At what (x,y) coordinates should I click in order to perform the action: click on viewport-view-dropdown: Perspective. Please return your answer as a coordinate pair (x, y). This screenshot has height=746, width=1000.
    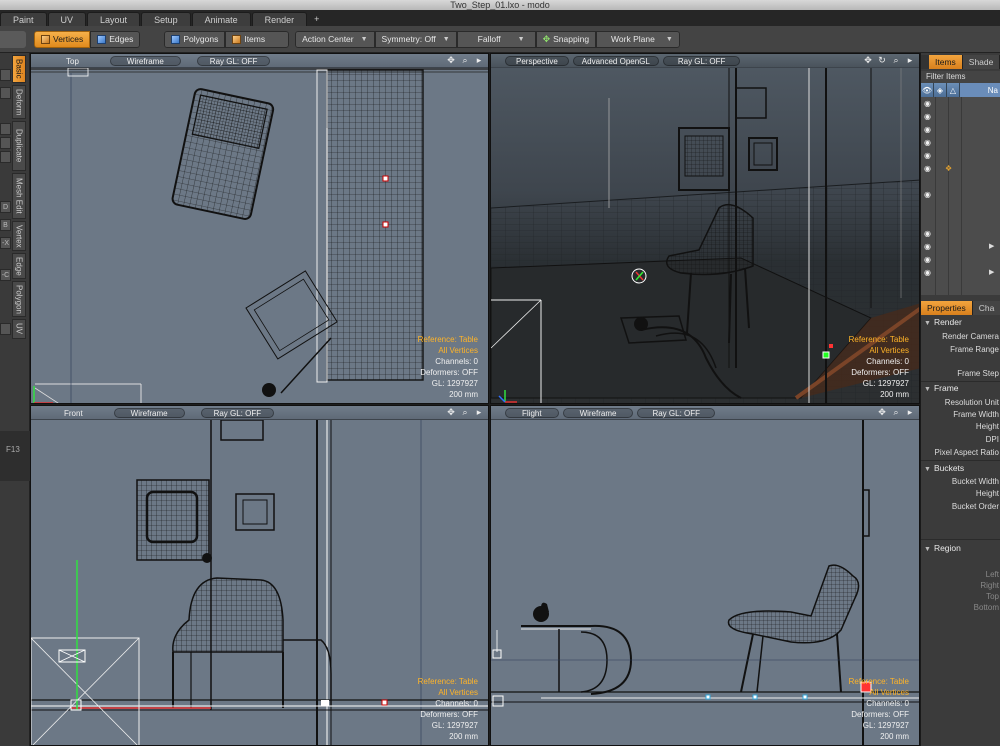
    Looking at the image, I should click on (537, 60).